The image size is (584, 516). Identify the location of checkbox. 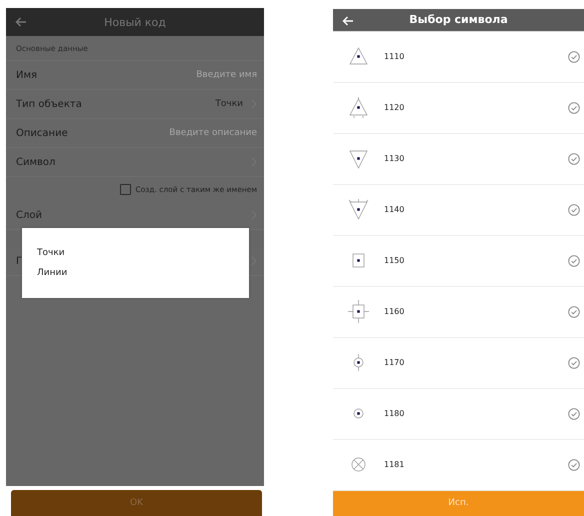
(126, 189).